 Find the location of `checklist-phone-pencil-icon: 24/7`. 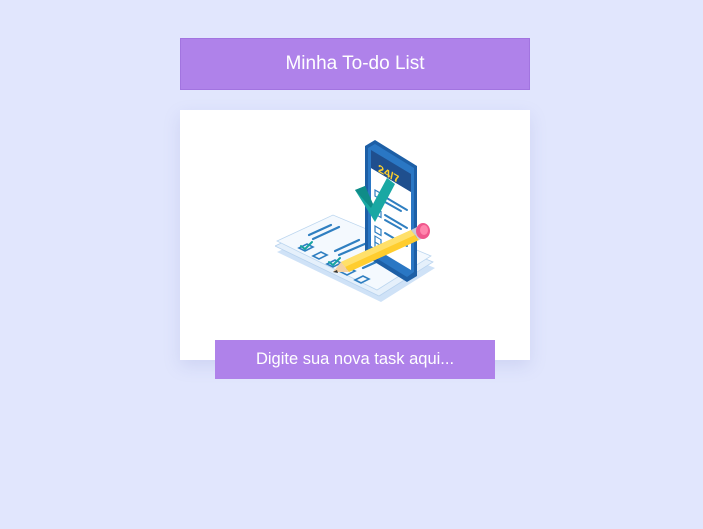

checklist-phone-pencil-icon: 24/7 is located at coordinates (355, 221).